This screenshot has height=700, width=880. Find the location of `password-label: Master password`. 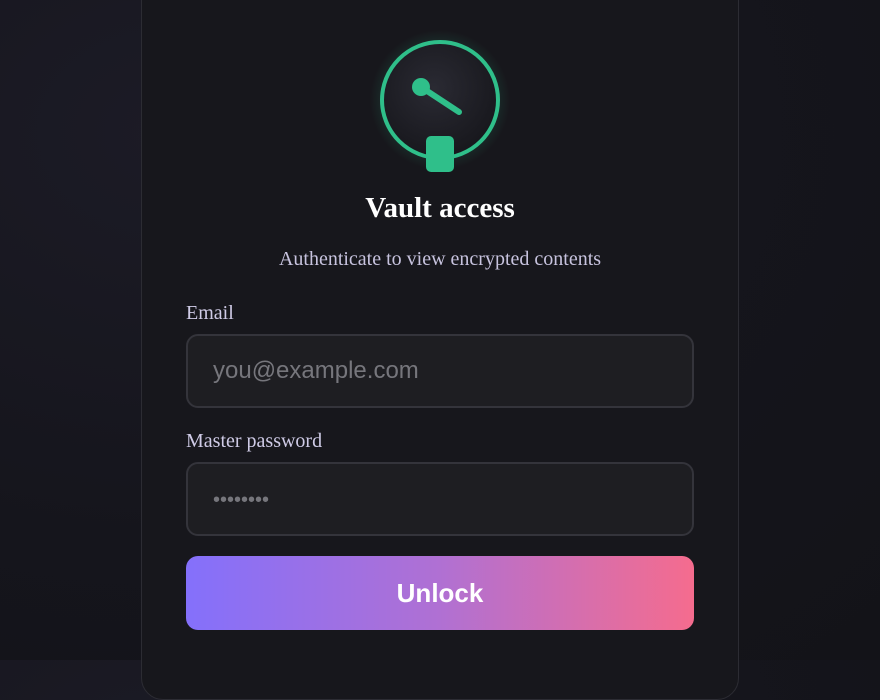

password-label: Master password is located at coordinates (254, 441).